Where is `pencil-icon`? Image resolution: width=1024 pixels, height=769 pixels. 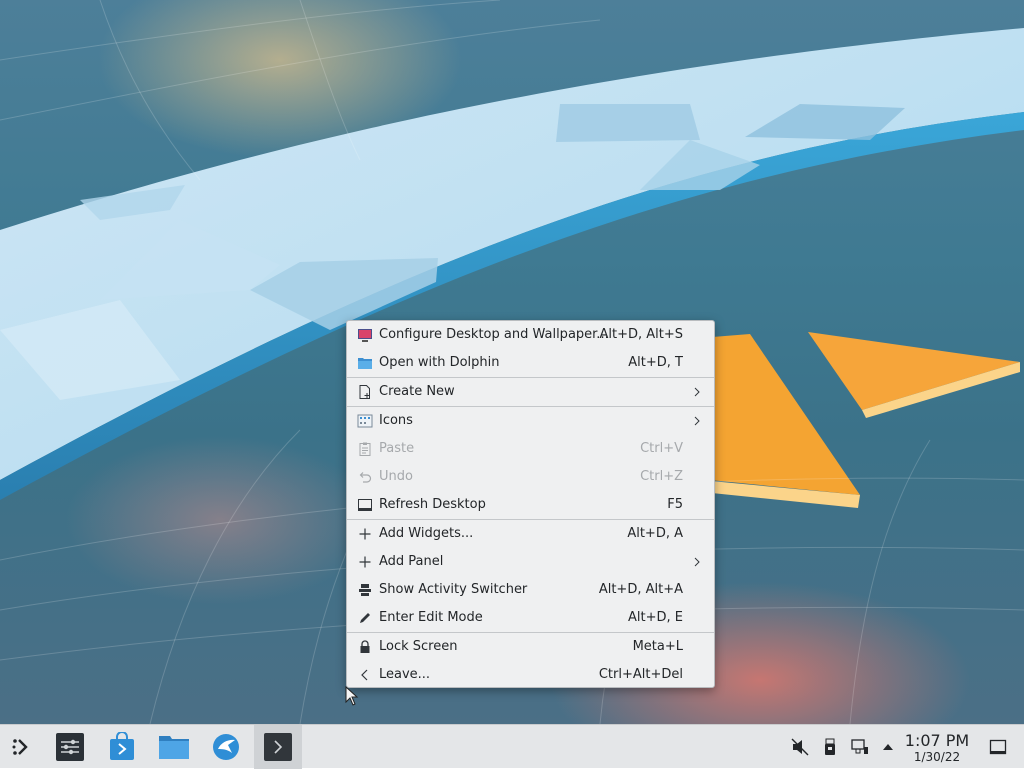 pencil-icon is located at coordinates (365, 618).